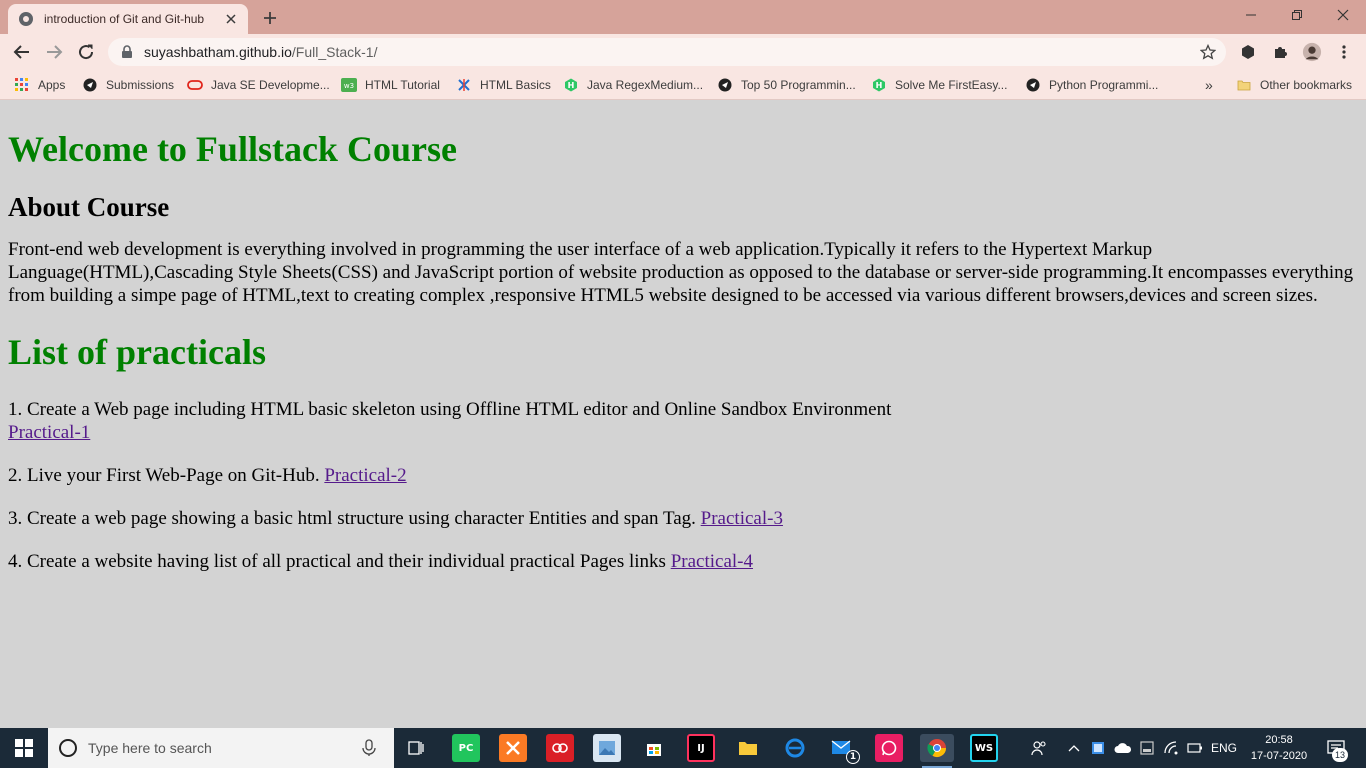  What do you see at coordinates (1297, 15) in the screenshot?
I see `restore-icon` at bounding box center [1297, 15].